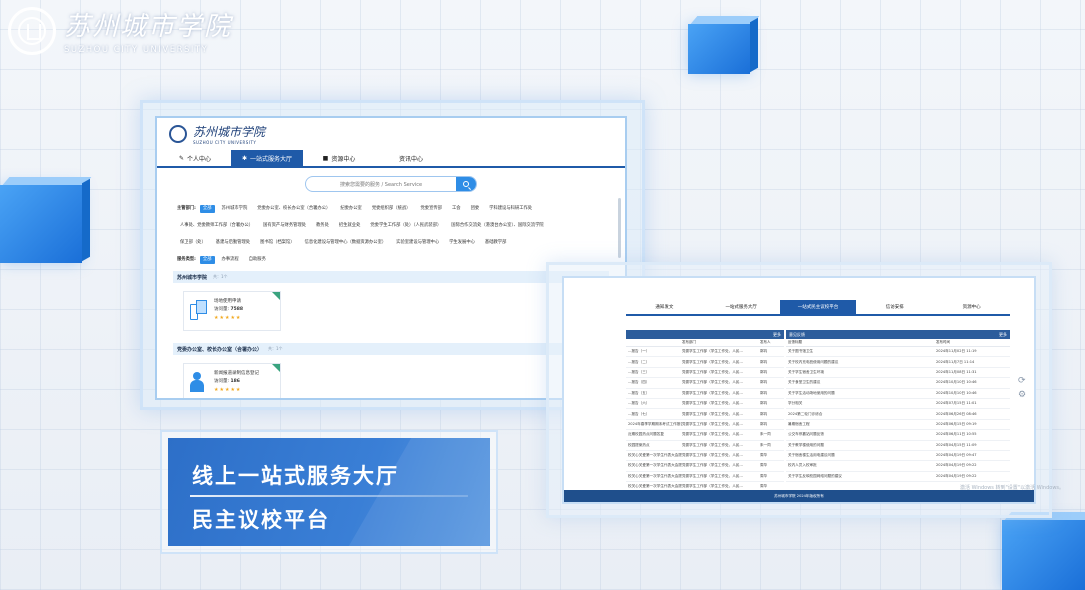  What do you see at coordinates (724, 45) in the screenshot?
I see `decor-cube-top` at bounding box center [724, 45].